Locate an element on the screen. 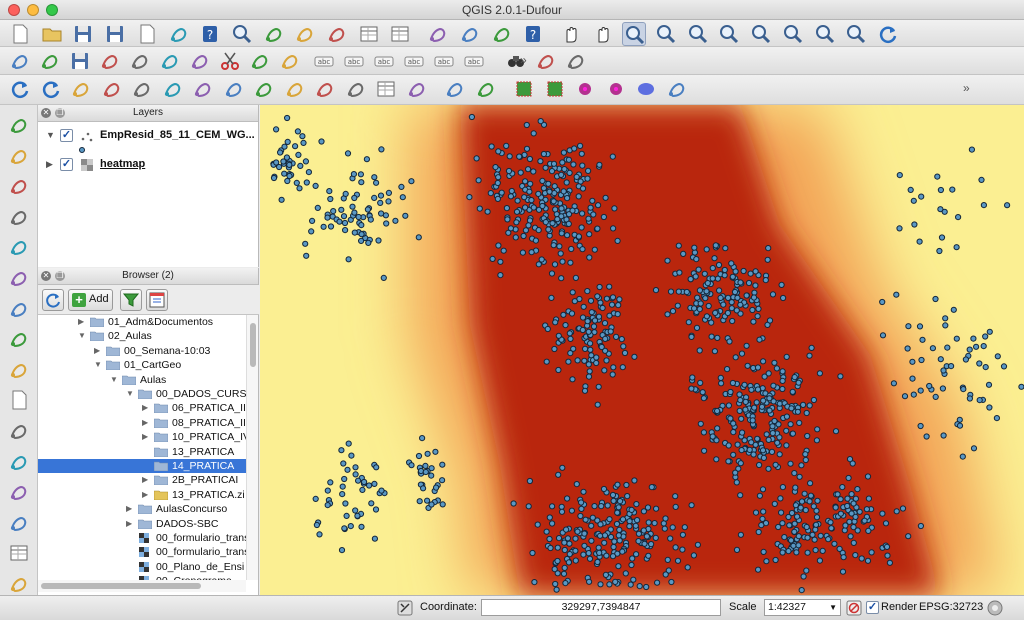 This screenshot has height=620, width=1024. browser-tree-item: ▶ 13_PRATICA.zi is located at coordinates (142, 495).